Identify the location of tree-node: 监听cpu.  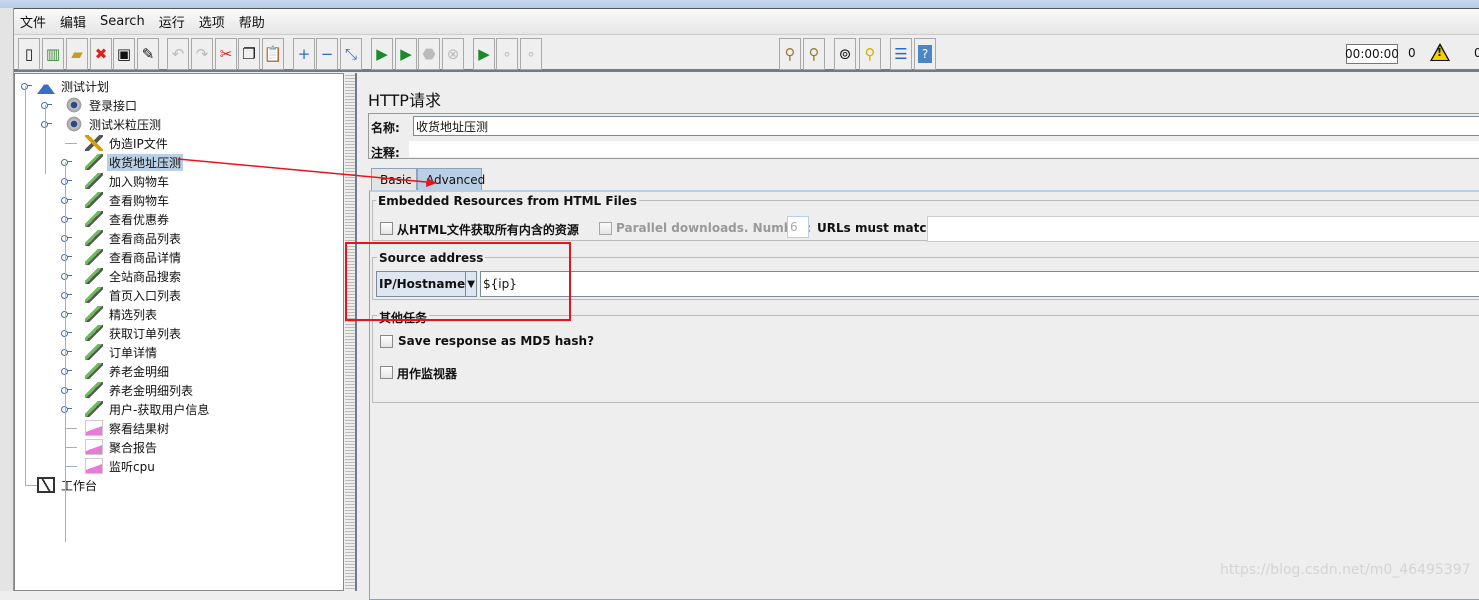
(121, 466).